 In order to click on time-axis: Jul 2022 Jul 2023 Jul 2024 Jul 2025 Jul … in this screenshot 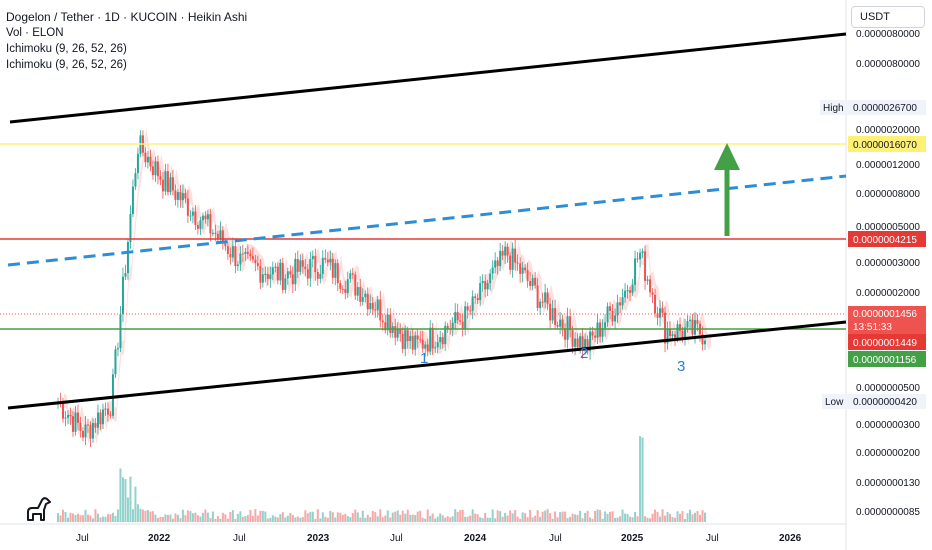, I will do `click(439, 538)`.